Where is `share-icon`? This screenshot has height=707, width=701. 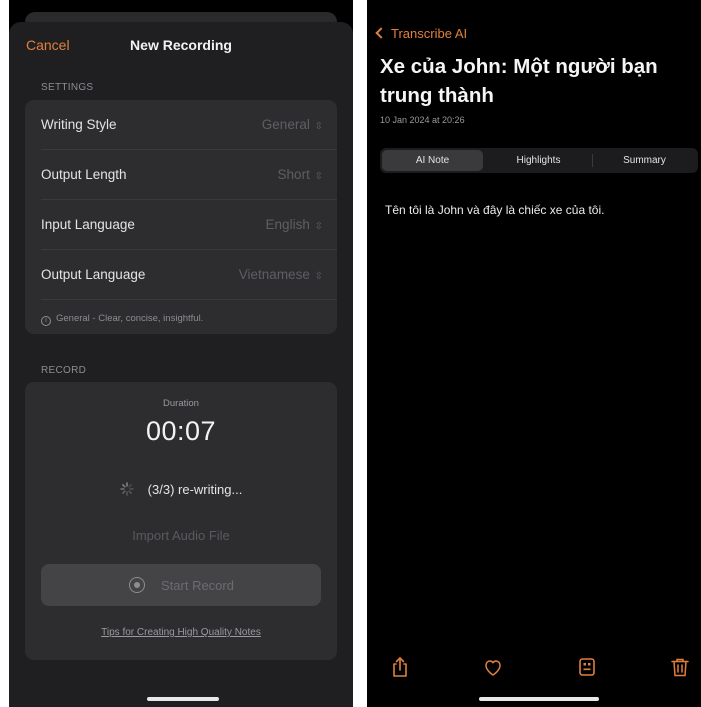
share-icon is located at coordinates (400, 667).